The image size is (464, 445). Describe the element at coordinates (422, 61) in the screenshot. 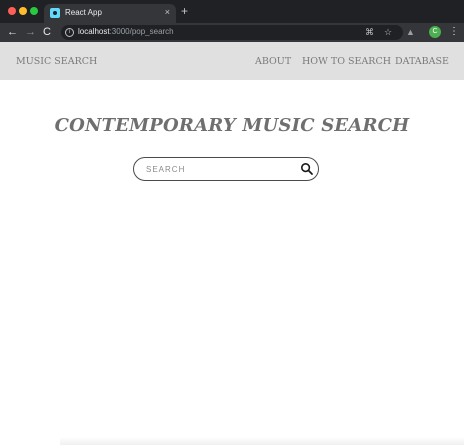

I see `nav-link-database: DATABASE` at that location.